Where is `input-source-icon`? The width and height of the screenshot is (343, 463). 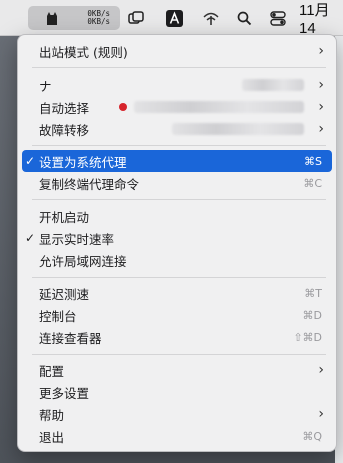
input-source-icon is located at coordinates (174, 18).